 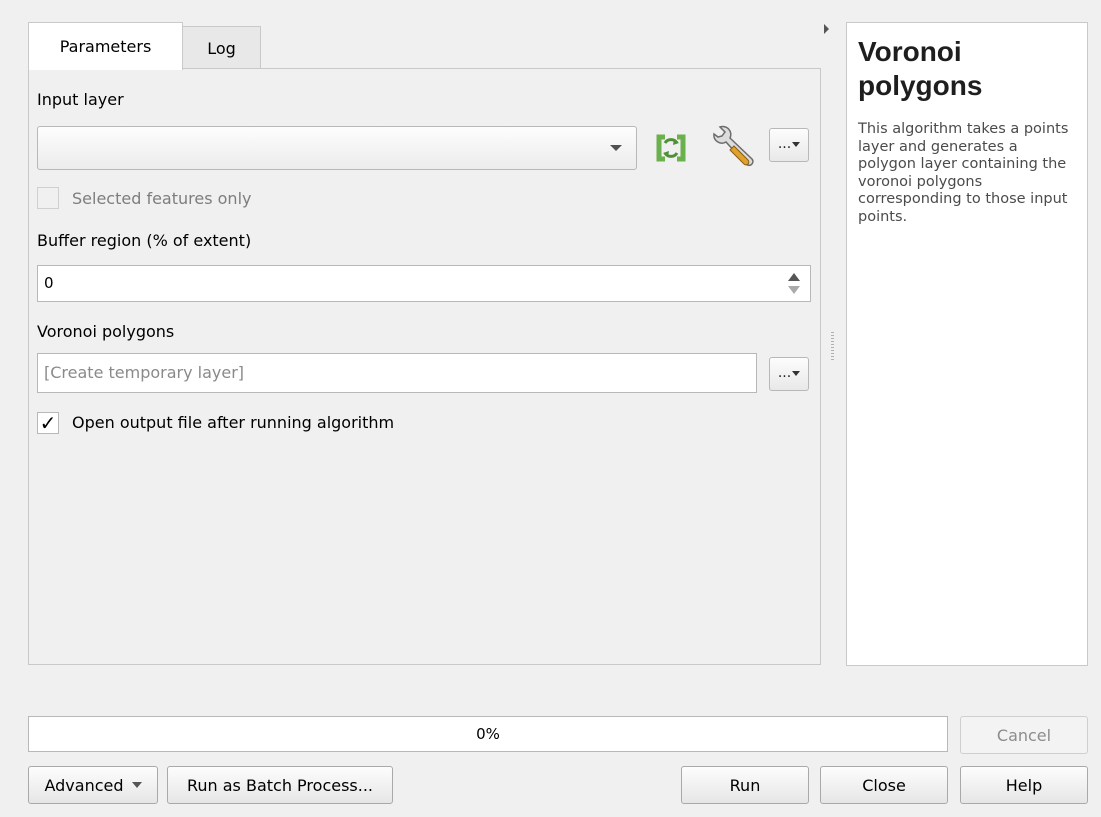 I want to click on output-file-input: [Create temporary layer], so click(x=397, y=373).